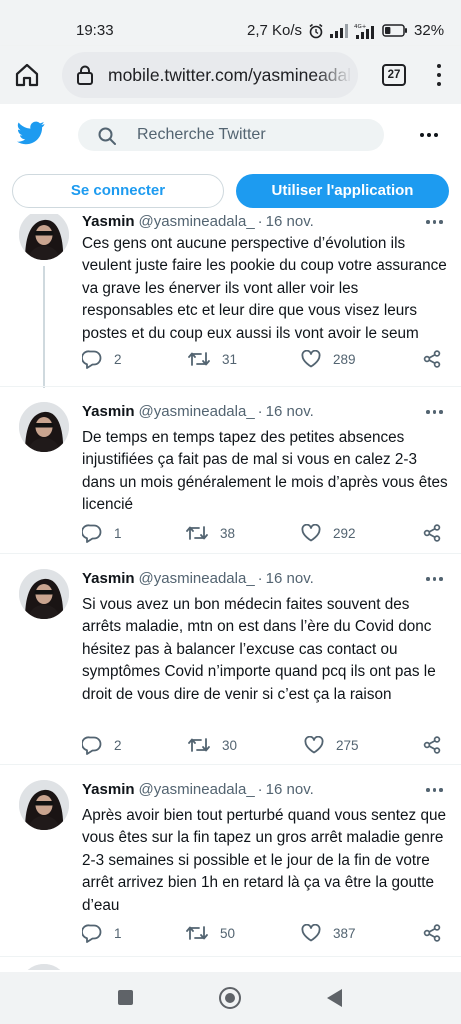 The image size is (461, 1024). I want to click on retweet-button: 31, so click(212, 359).